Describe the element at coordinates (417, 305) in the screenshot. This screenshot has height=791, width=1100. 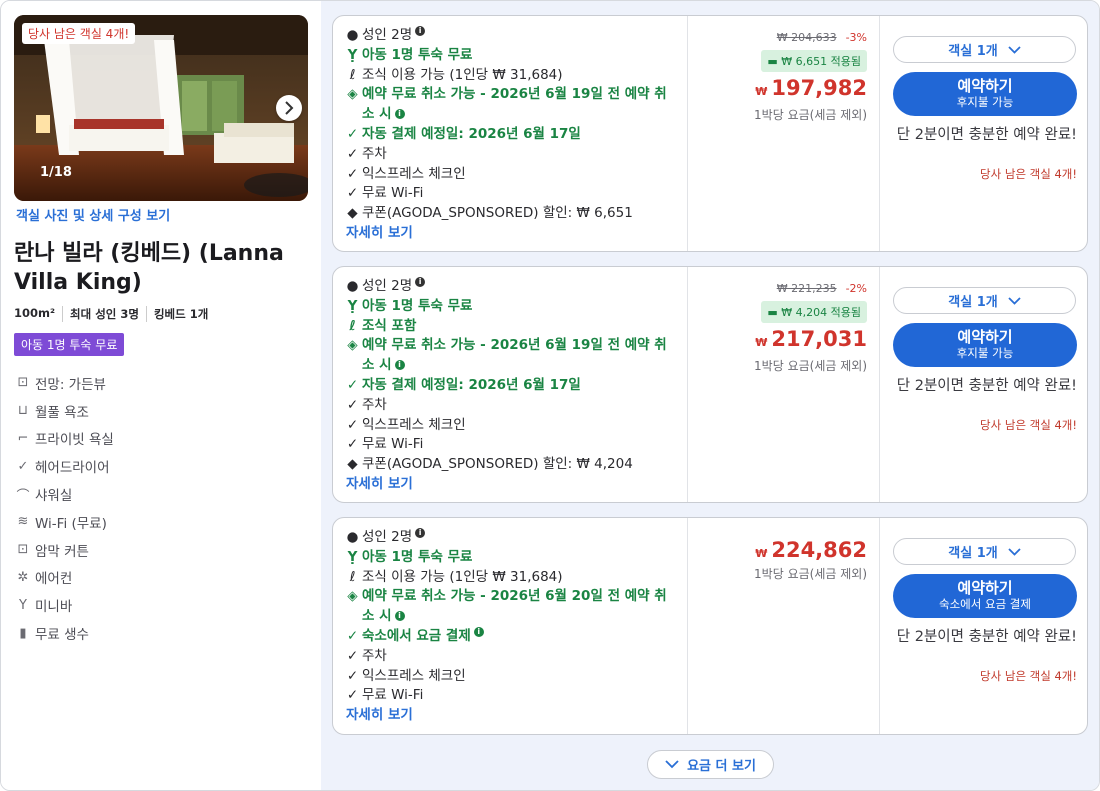
I see `kid-free-label: 아동 1명 투숙 무료` at that location.